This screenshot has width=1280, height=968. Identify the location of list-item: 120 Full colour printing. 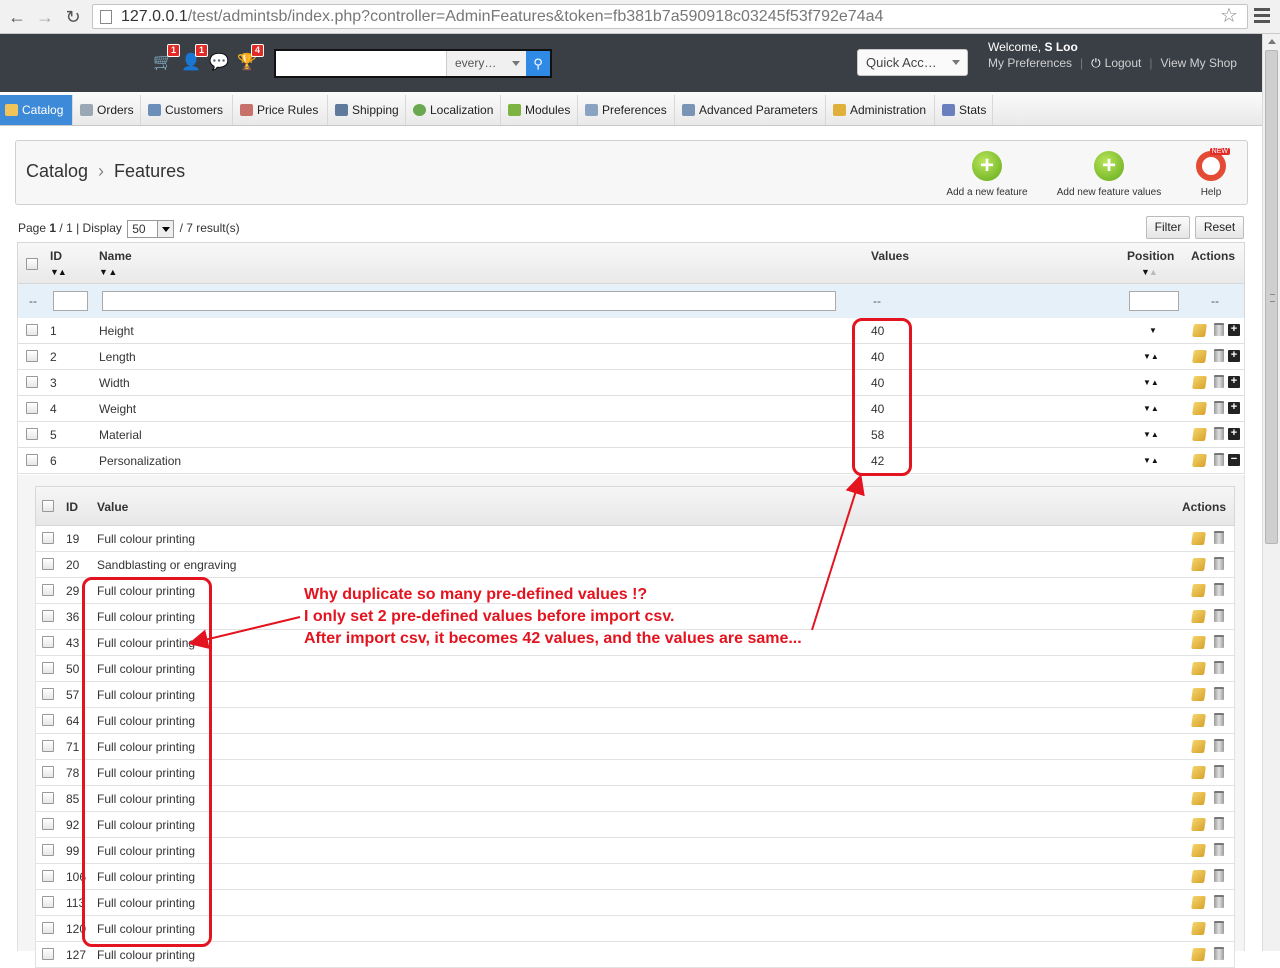
(635, 929).